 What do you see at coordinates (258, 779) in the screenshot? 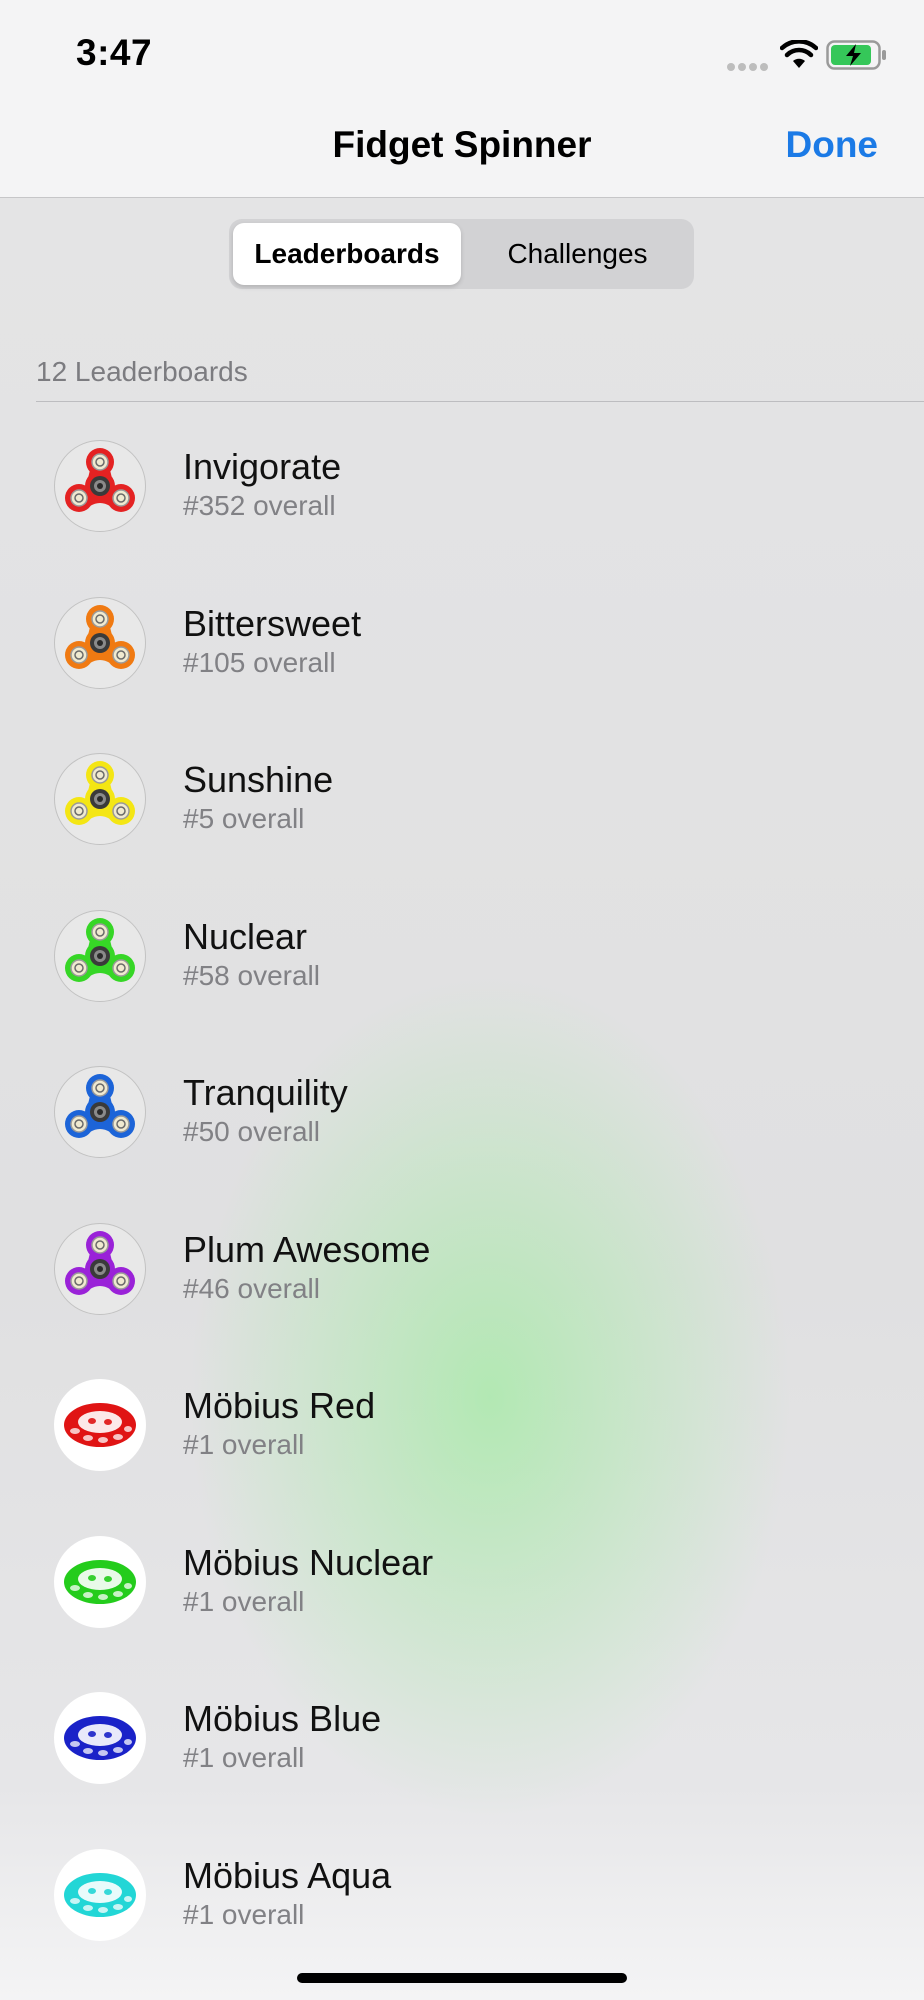
I see `leaderboard-name: Sunshine` at bounding box center [258, 779].